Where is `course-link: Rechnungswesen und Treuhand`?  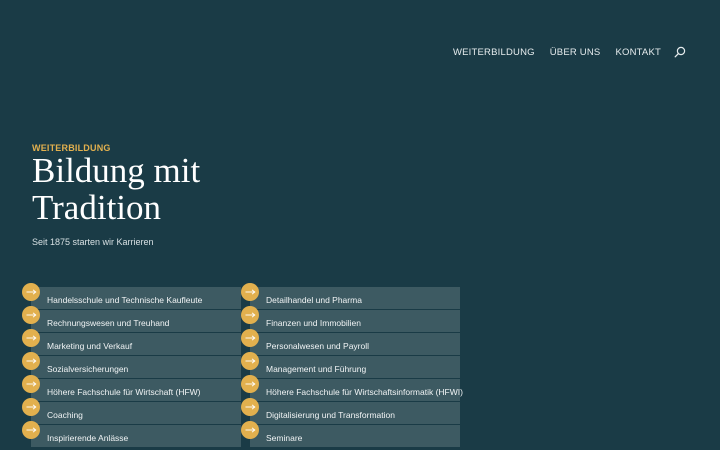
course-link: Rechnungswesen und Treuhand is located at coordinates (131, 319).